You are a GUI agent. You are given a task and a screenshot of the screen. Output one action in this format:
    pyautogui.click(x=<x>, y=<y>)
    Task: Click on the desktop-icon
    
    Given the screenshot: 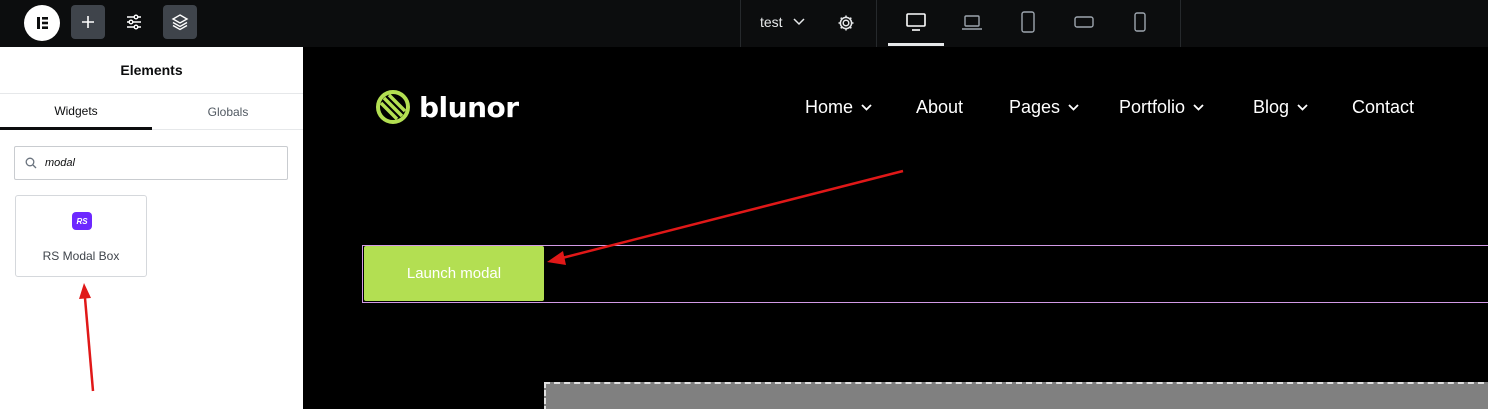 What is the action you would take?
    pyautogui.click(x=916, y=22)
    